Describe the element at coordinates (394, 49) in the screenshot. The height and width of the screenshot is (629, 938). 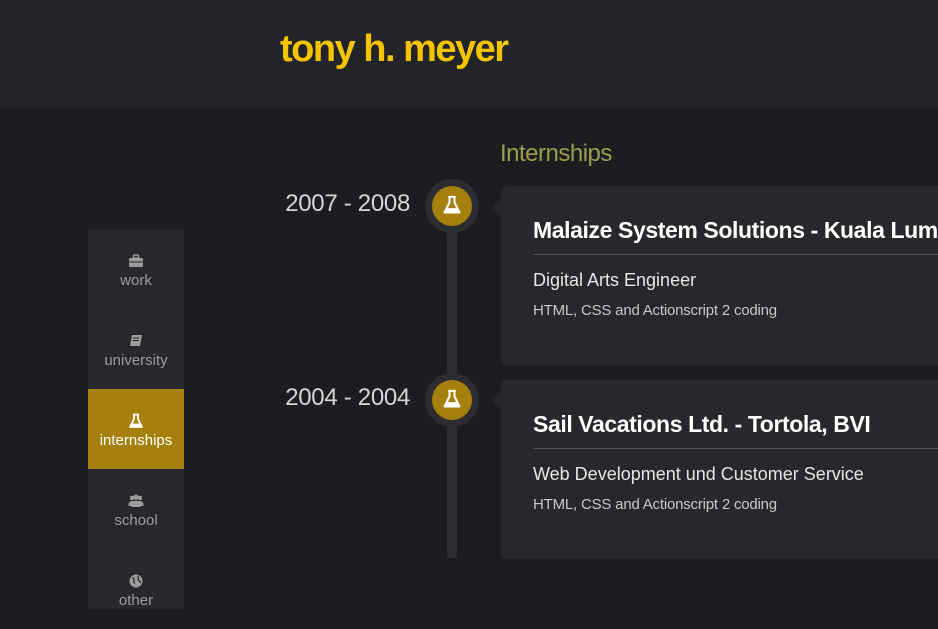
I see `site-title: tony h. meyer` at that location.